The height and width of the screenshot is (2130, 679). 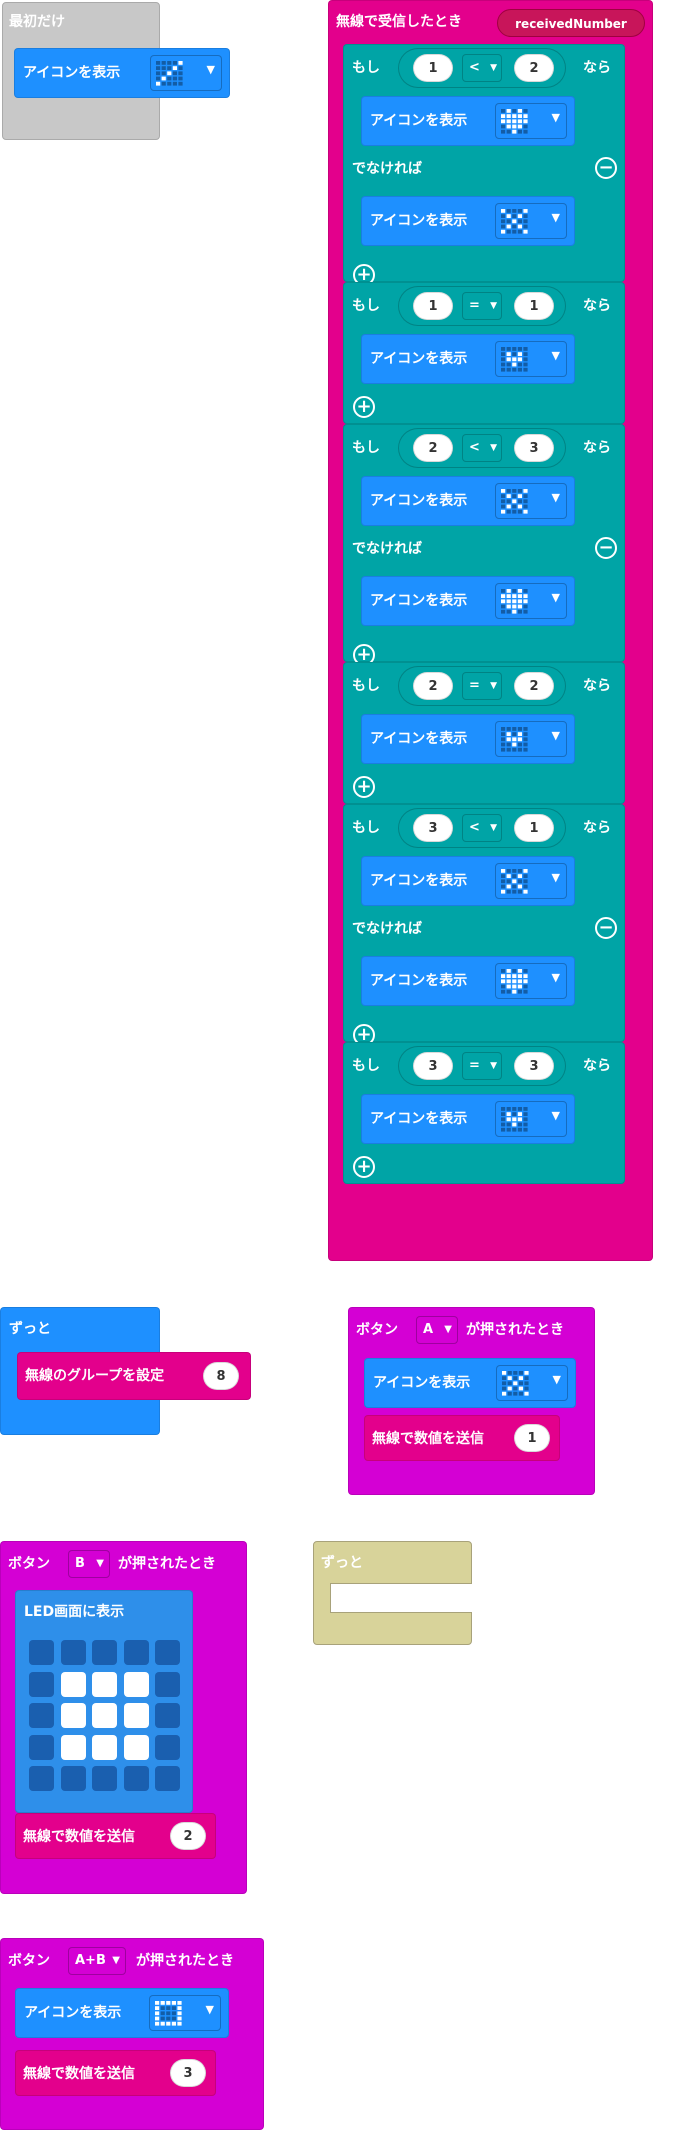 I want to click on show-leds-label: LED画面に表示, so click(x=74, y=1612).